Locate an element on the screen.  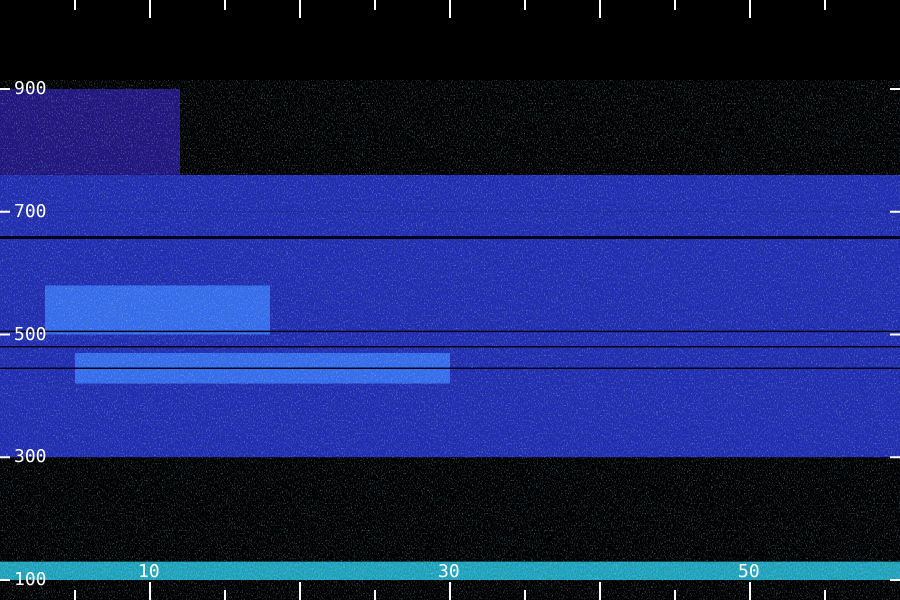
x-tick-label-2: 50 is located at coordinates (749, 571).